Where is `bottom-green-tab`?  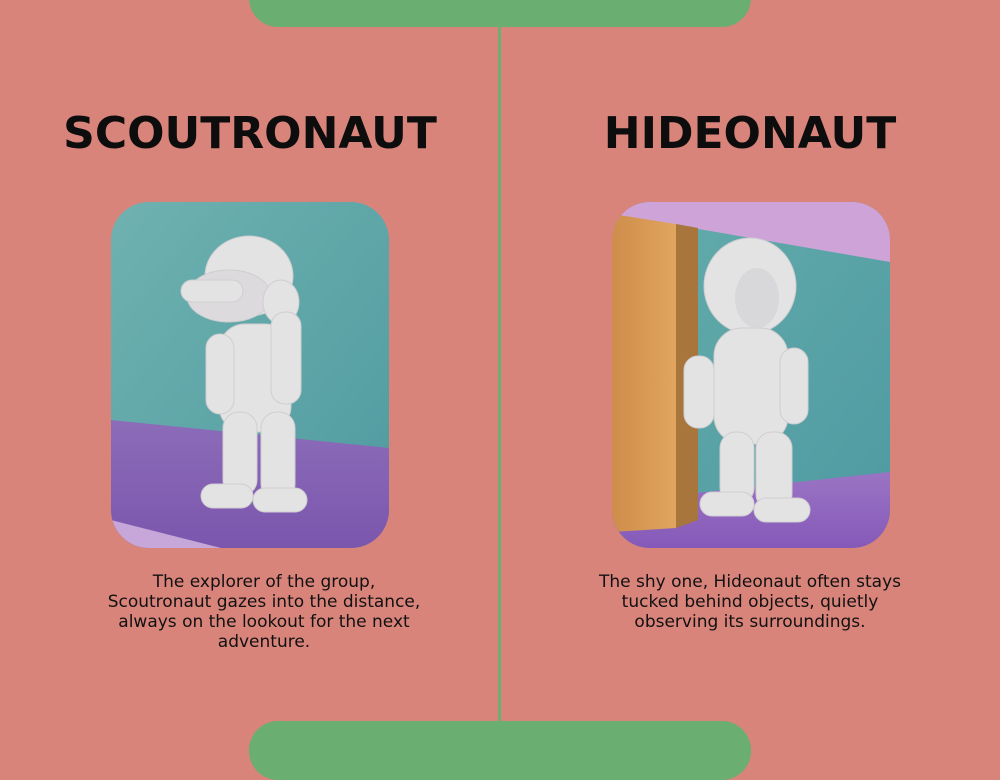
bottom-green-tab is located at coordinates (500, 750).